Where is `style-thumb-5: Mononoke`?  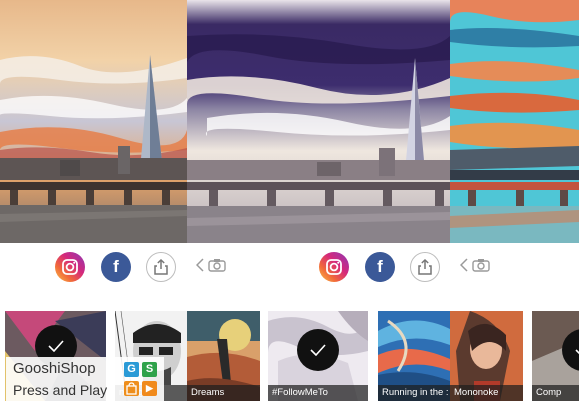
style-thumb-5: Mononoke is located at coordinates (486, 356).